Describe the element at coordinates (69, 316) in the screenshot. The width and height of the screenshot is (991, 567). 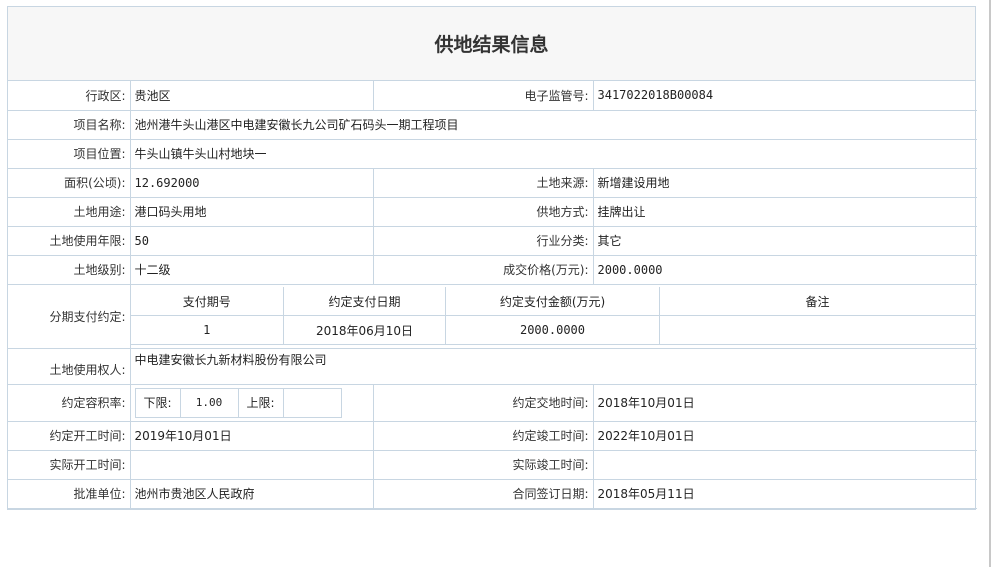
I see `installment-label: 分期支付约定:` at that location.